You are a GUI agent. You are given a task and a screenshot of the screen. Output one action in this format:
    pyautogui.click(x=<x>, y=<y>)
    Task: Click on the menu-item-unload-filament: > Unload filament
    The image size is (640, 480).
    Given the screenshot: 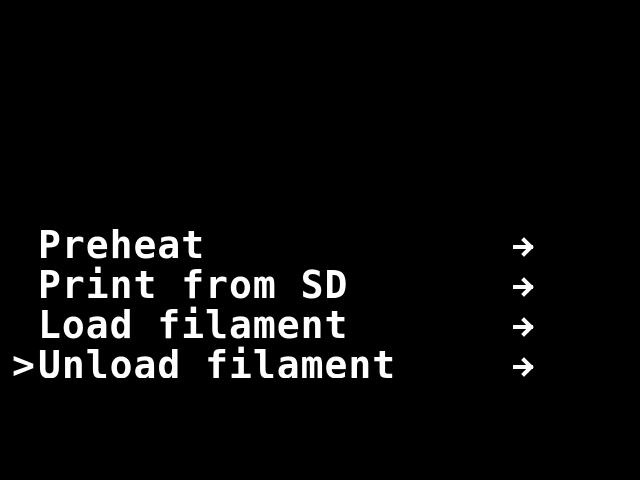 What is the action you would take?
    pyautogui.click(x=320, y=364)
    